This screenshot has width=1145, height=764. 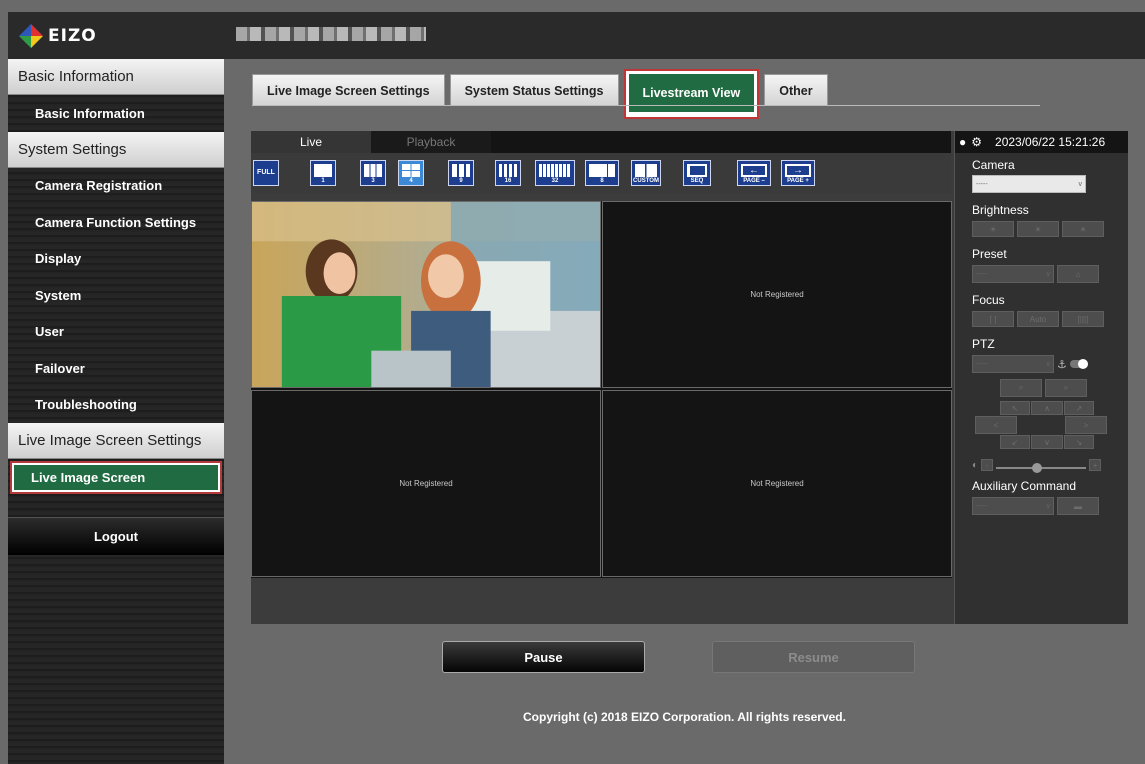 I want to click on page-prev-label: PAGE –, so click(x=754, y=181).